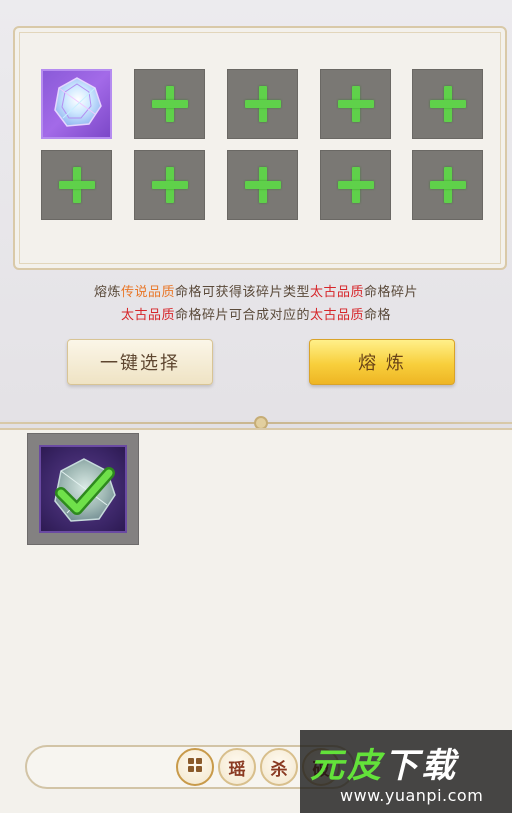 The height and width of the screenshot is (813, 512). I want to click on item-frame, so click(83, 489).